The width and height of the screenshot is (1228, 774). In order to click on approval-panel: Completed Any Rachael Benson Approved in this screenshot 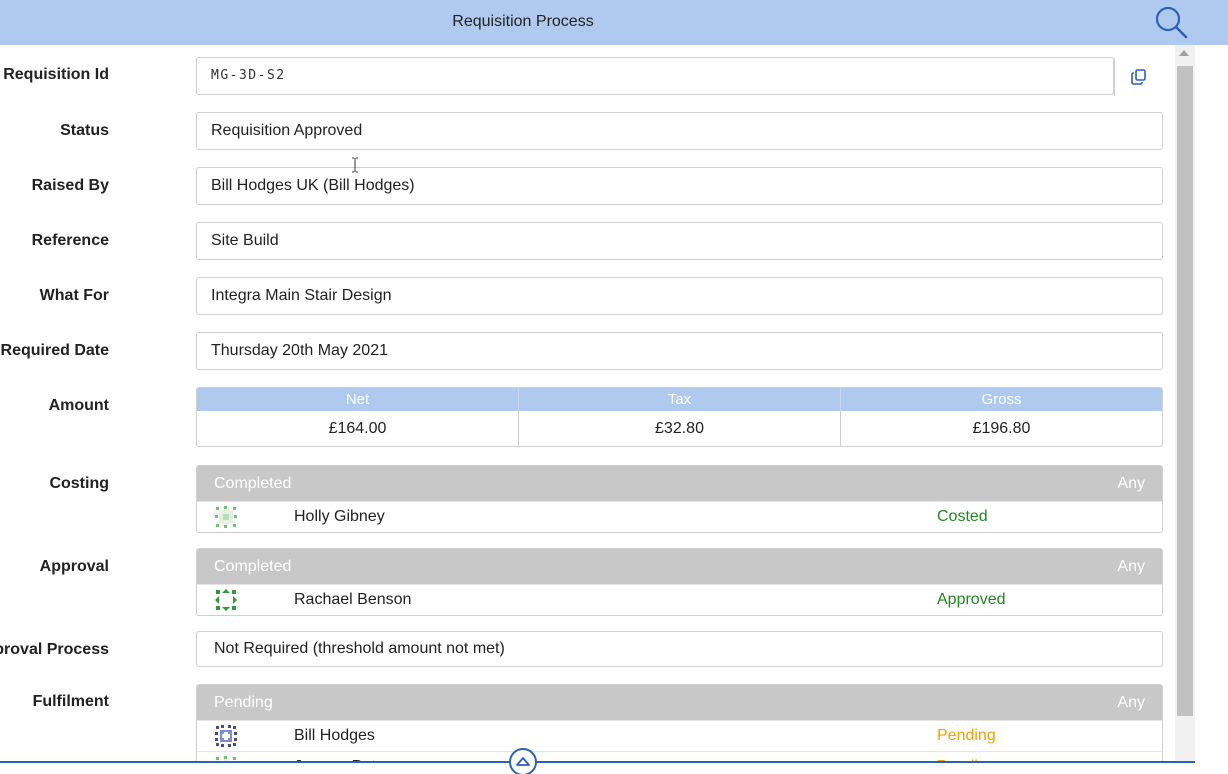, I will do `click(679, 582)`.